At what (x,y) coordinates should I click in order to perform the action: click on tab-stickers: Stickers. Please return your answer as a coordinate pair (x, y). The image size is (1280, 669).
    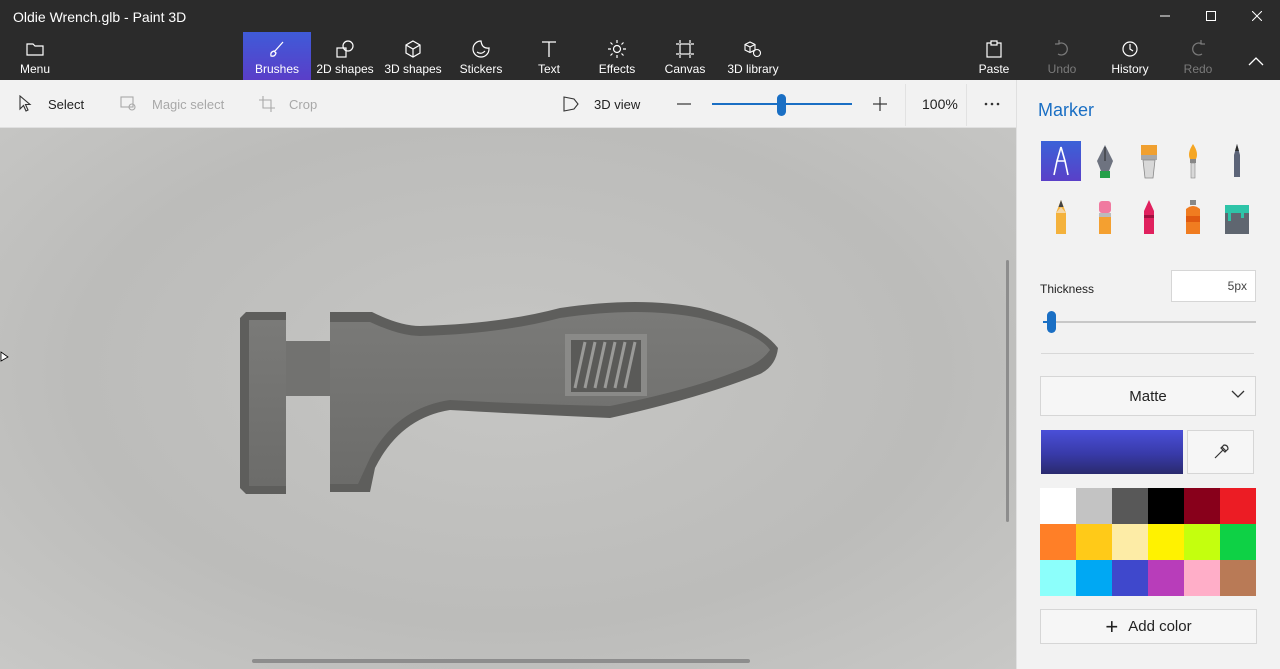
    Looking at the image, I should click on (481, 56).